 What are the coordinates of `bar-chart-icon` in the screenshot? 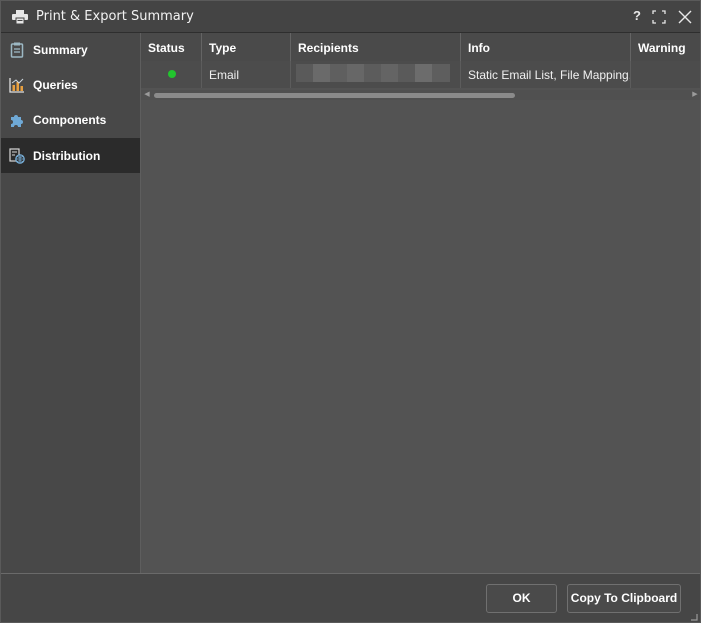 It's located at (16, 85).